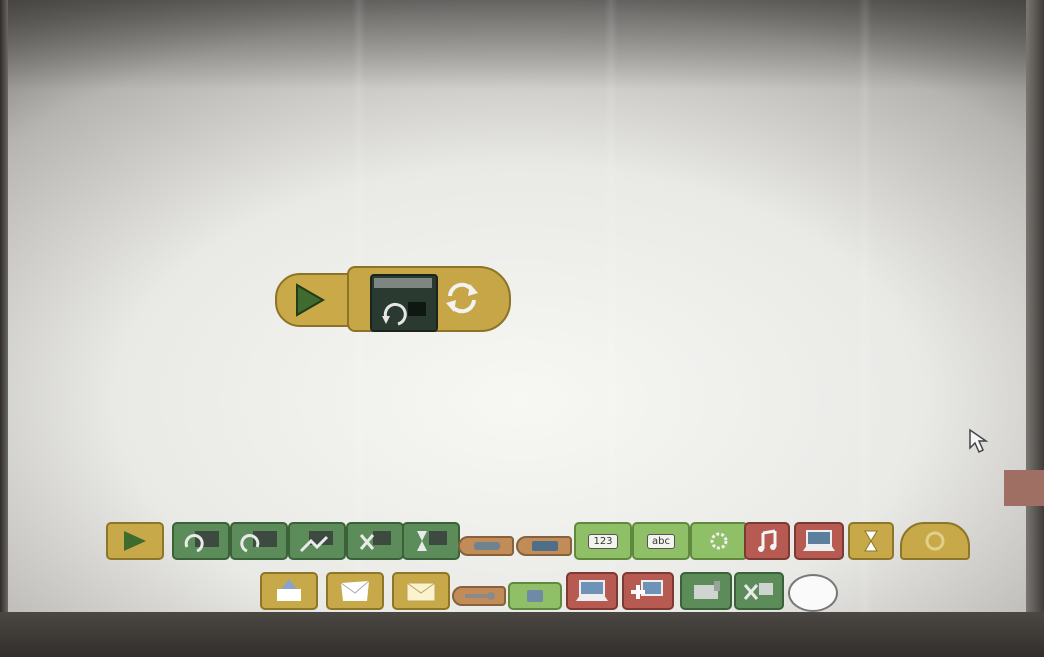 Image resolution: width=1044 pixels, height=657 pixels. What do you see at coordinates (813, 593) in the screenshot?
I see `comment-icon` at bounding box center [813, 593].